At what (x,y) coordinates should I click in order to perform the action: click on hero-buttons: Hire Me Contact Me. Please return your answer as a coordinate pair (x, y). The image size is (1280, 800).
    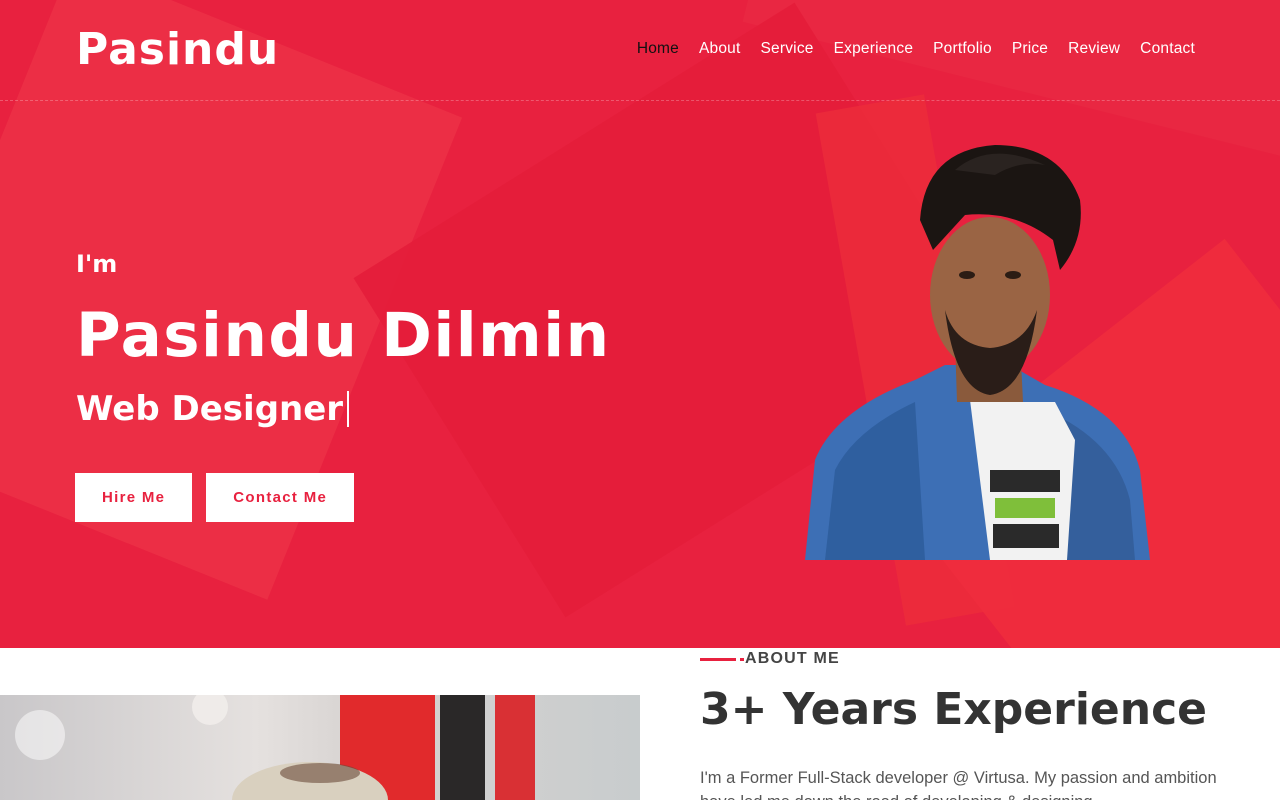
    Looking at the image, I should click on (215, 497).